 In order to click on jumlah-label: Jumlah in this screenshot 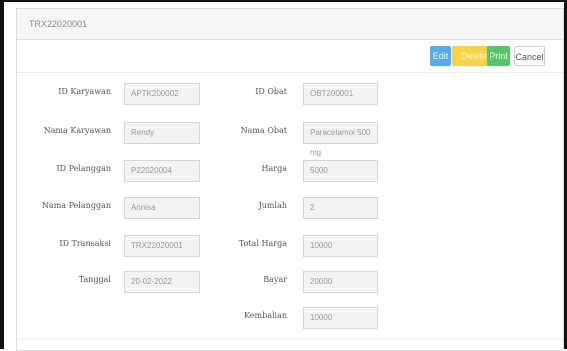, I will do `click(272, 205)`.